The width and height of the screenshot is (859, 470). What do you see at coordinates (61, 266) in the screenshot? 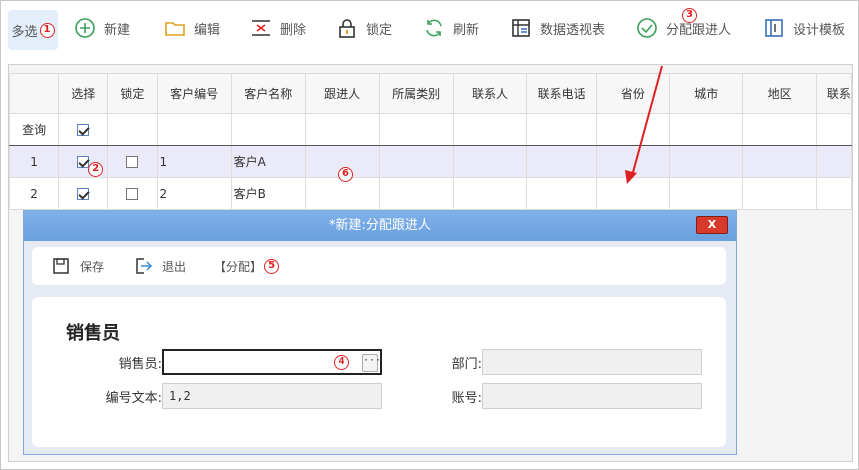
I see `save-icon` at bounding box center [61, 266].